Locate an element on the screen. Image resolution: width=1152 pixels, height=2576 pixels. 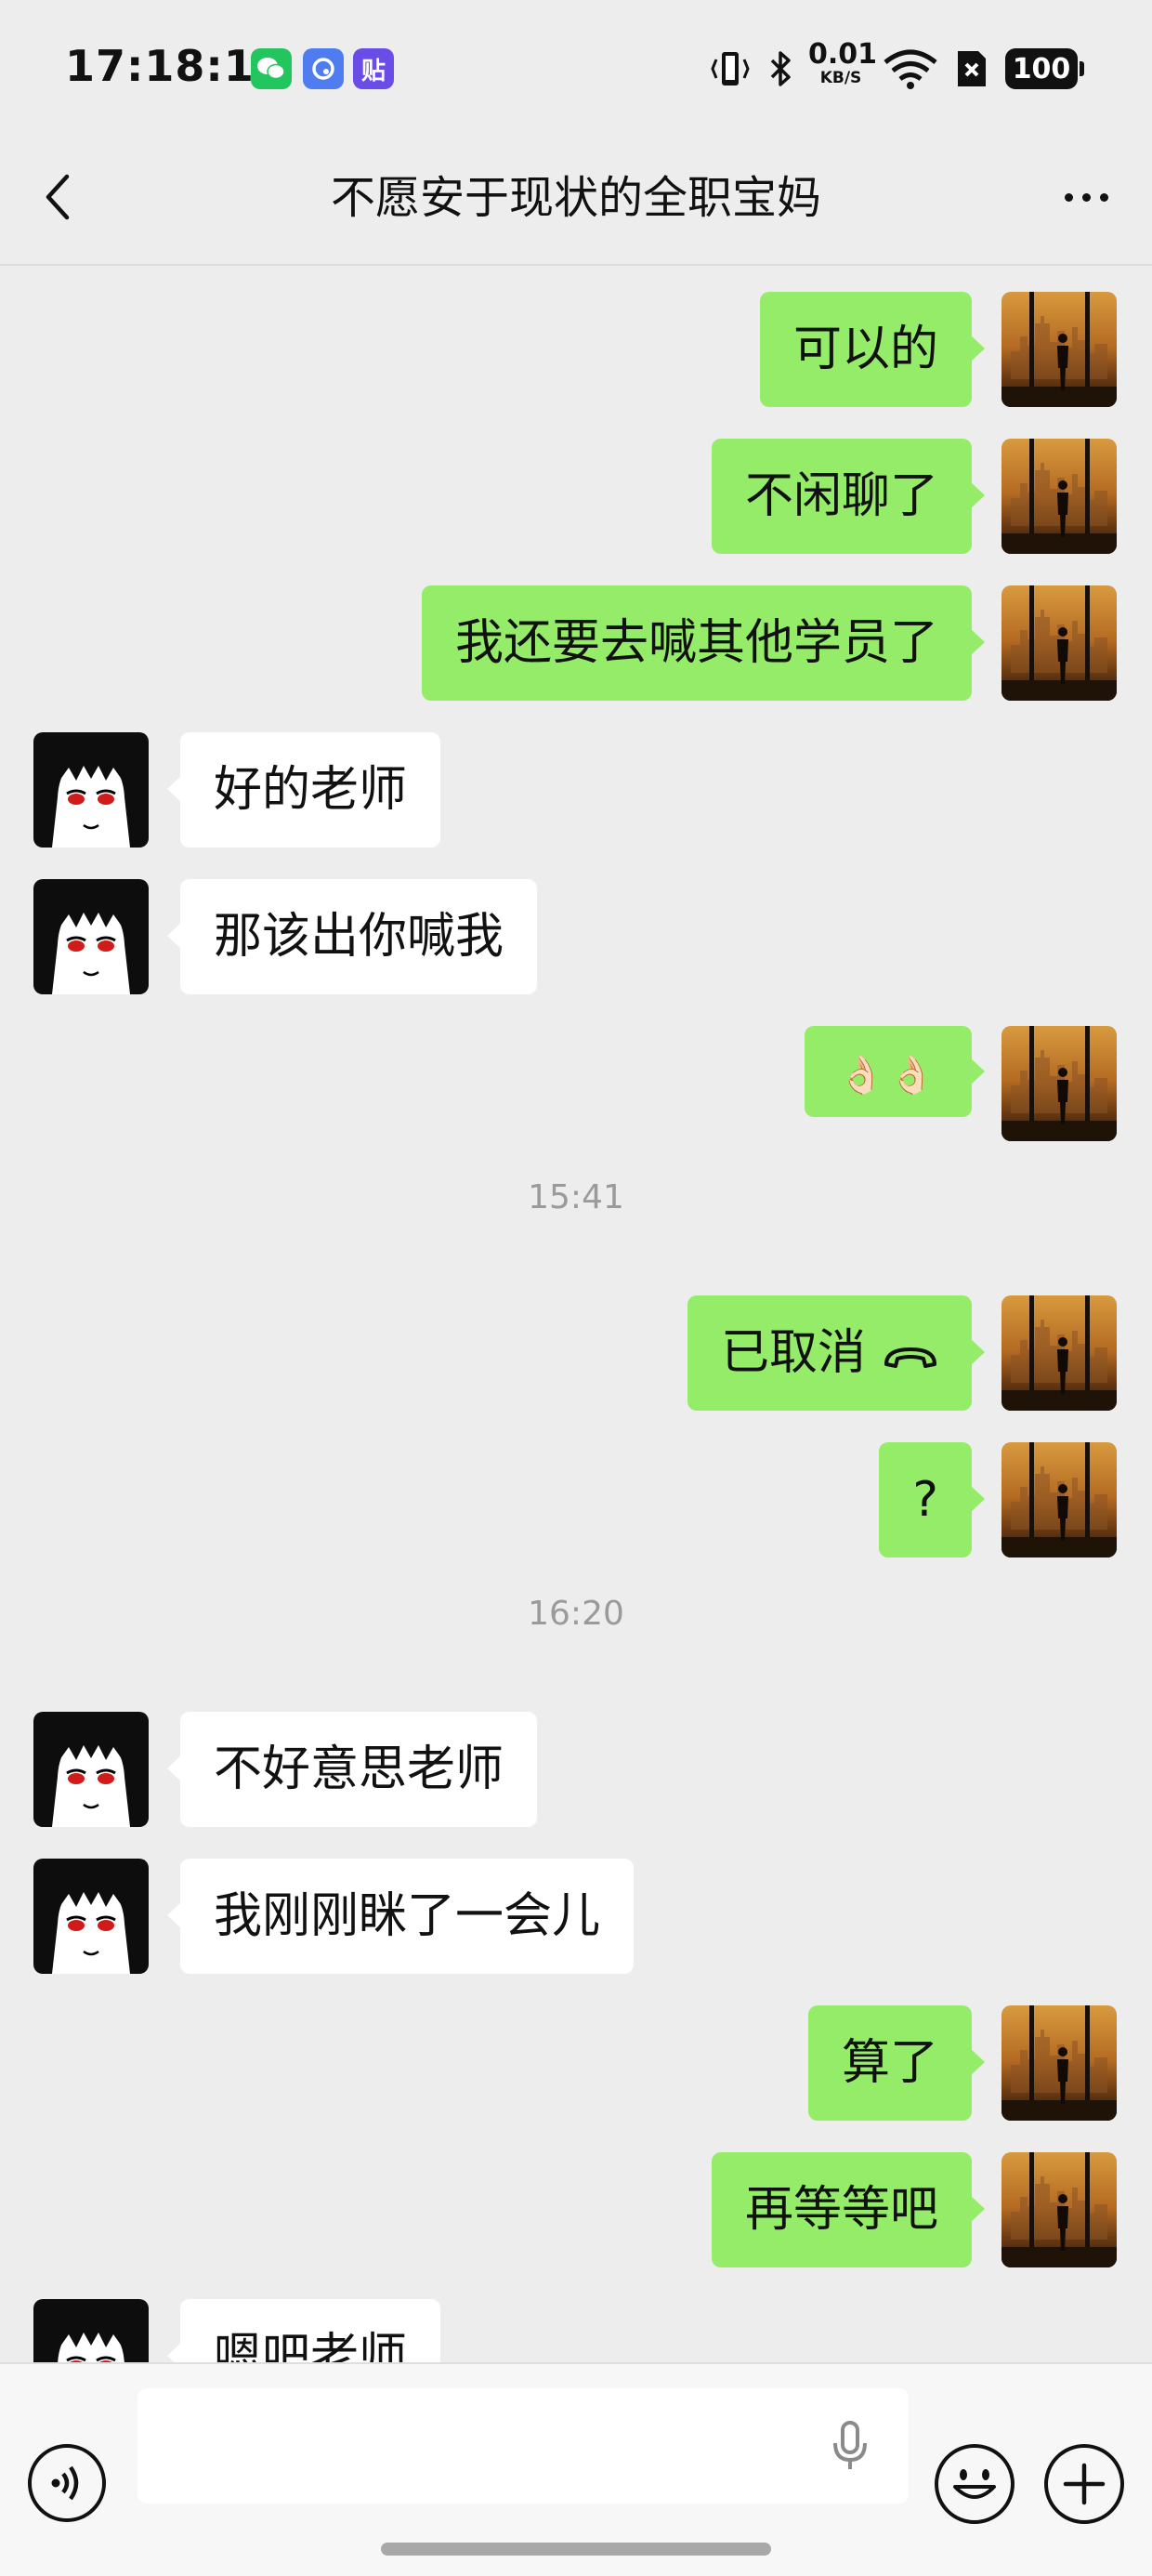
message-bubble: 算了 is located at coordinates (896, 2063).